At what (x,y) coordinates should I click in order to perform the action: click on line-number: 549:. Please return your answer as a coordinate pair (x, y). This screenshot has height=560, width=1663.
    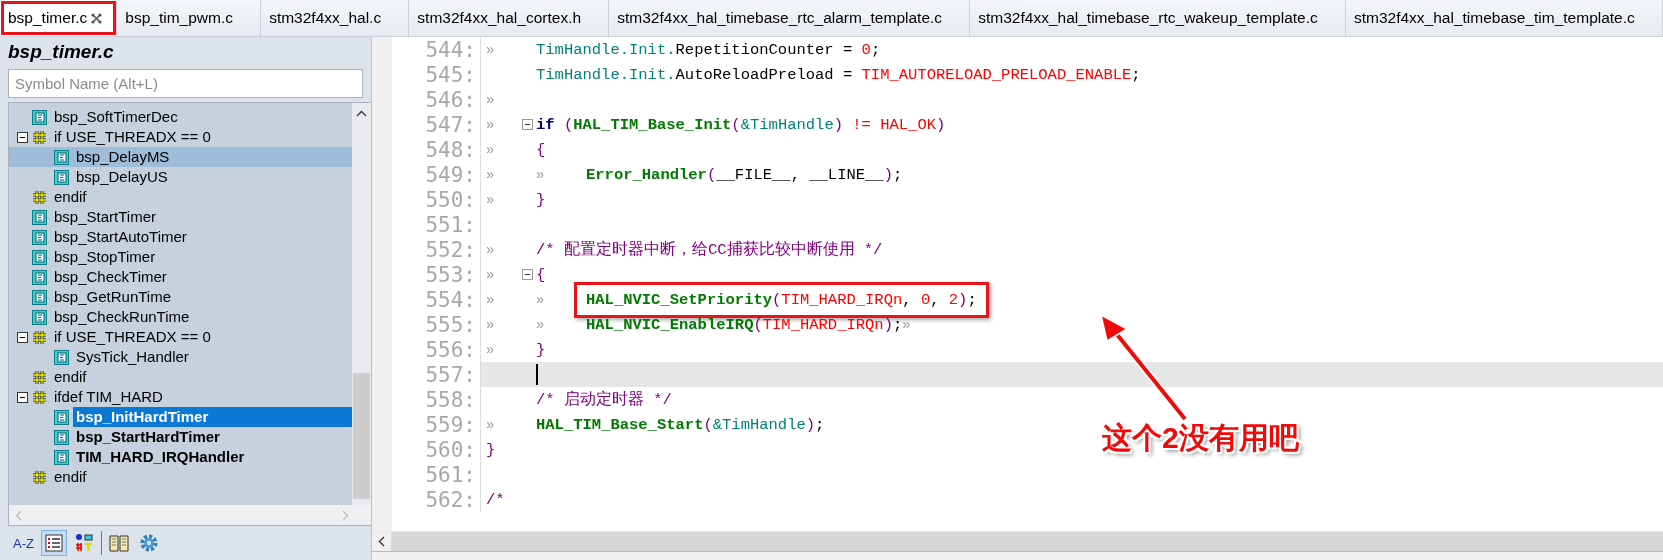
    Looking at the image, I should click on (450, 174).